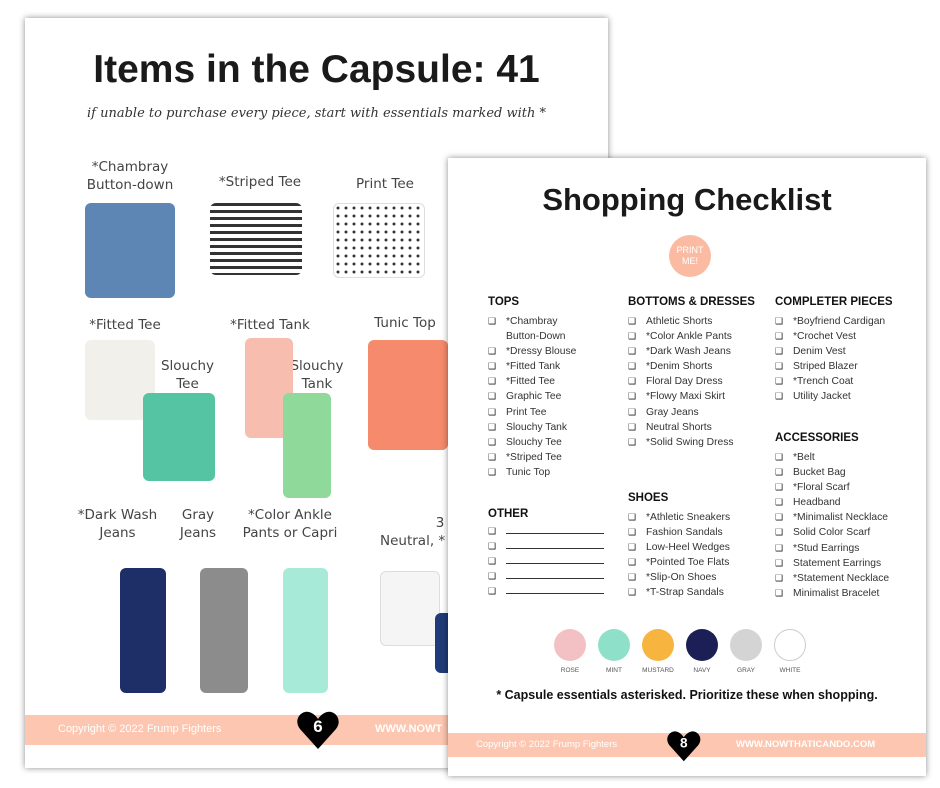 The height and width of the screenshot is (788, 940). What do you see at coordinates (555, 412) in the screenshot?
I see `checklist-item: ❑ Print Tee` at bounding box center [555, 412].